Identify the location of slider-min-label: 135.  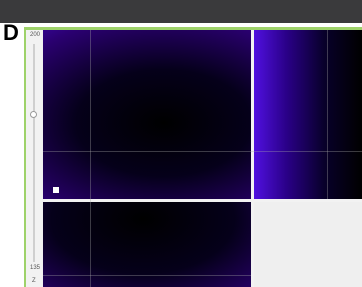
(35, 268).